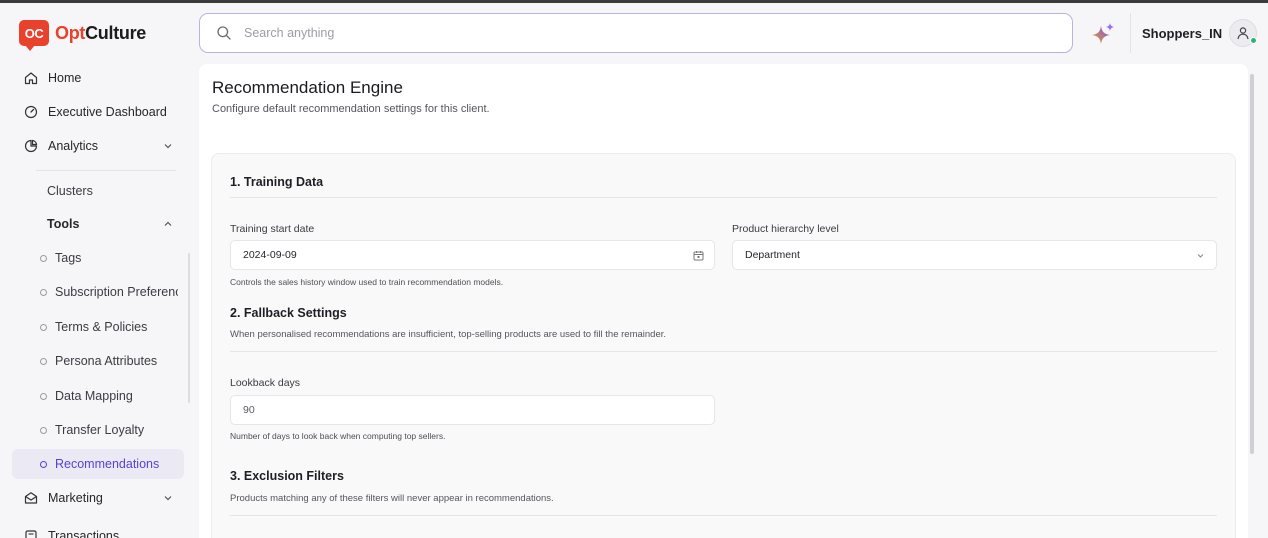  What do you see at coordinates (70, 32) in the screenshot?
I see `logo-text-opt: Opt` at bounding box center [70, 32].